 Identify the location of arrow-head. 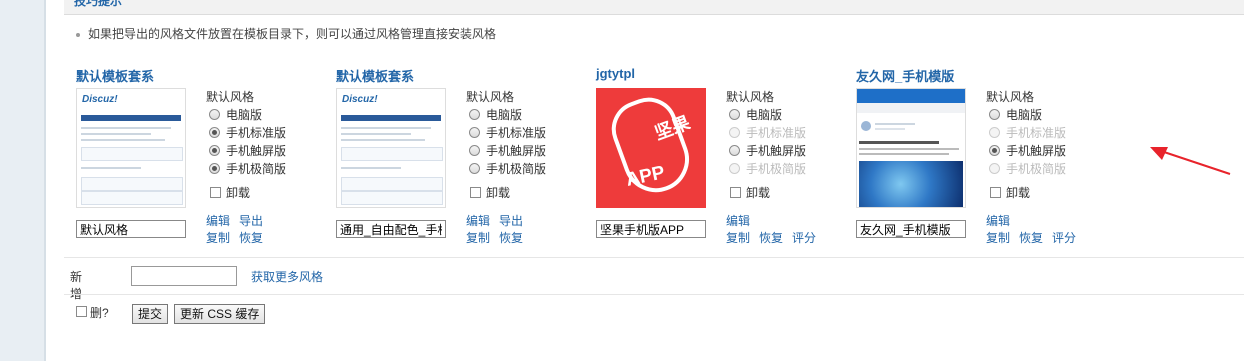
(1159, 153).